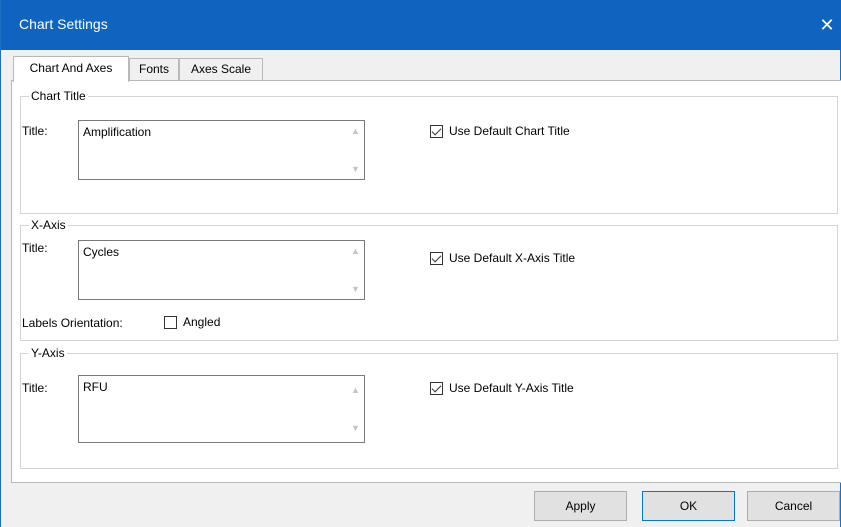  I want to click on x-axis-title-value: Cycles, so click(101, 252).